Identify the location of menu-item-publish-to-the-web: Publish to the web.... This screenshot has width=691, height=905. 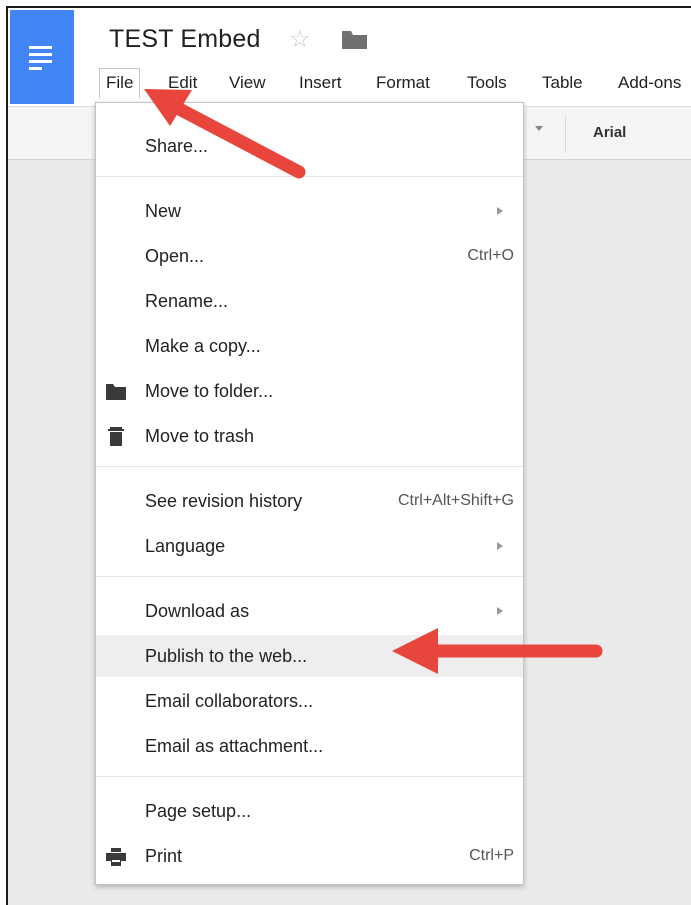
(309, 656).